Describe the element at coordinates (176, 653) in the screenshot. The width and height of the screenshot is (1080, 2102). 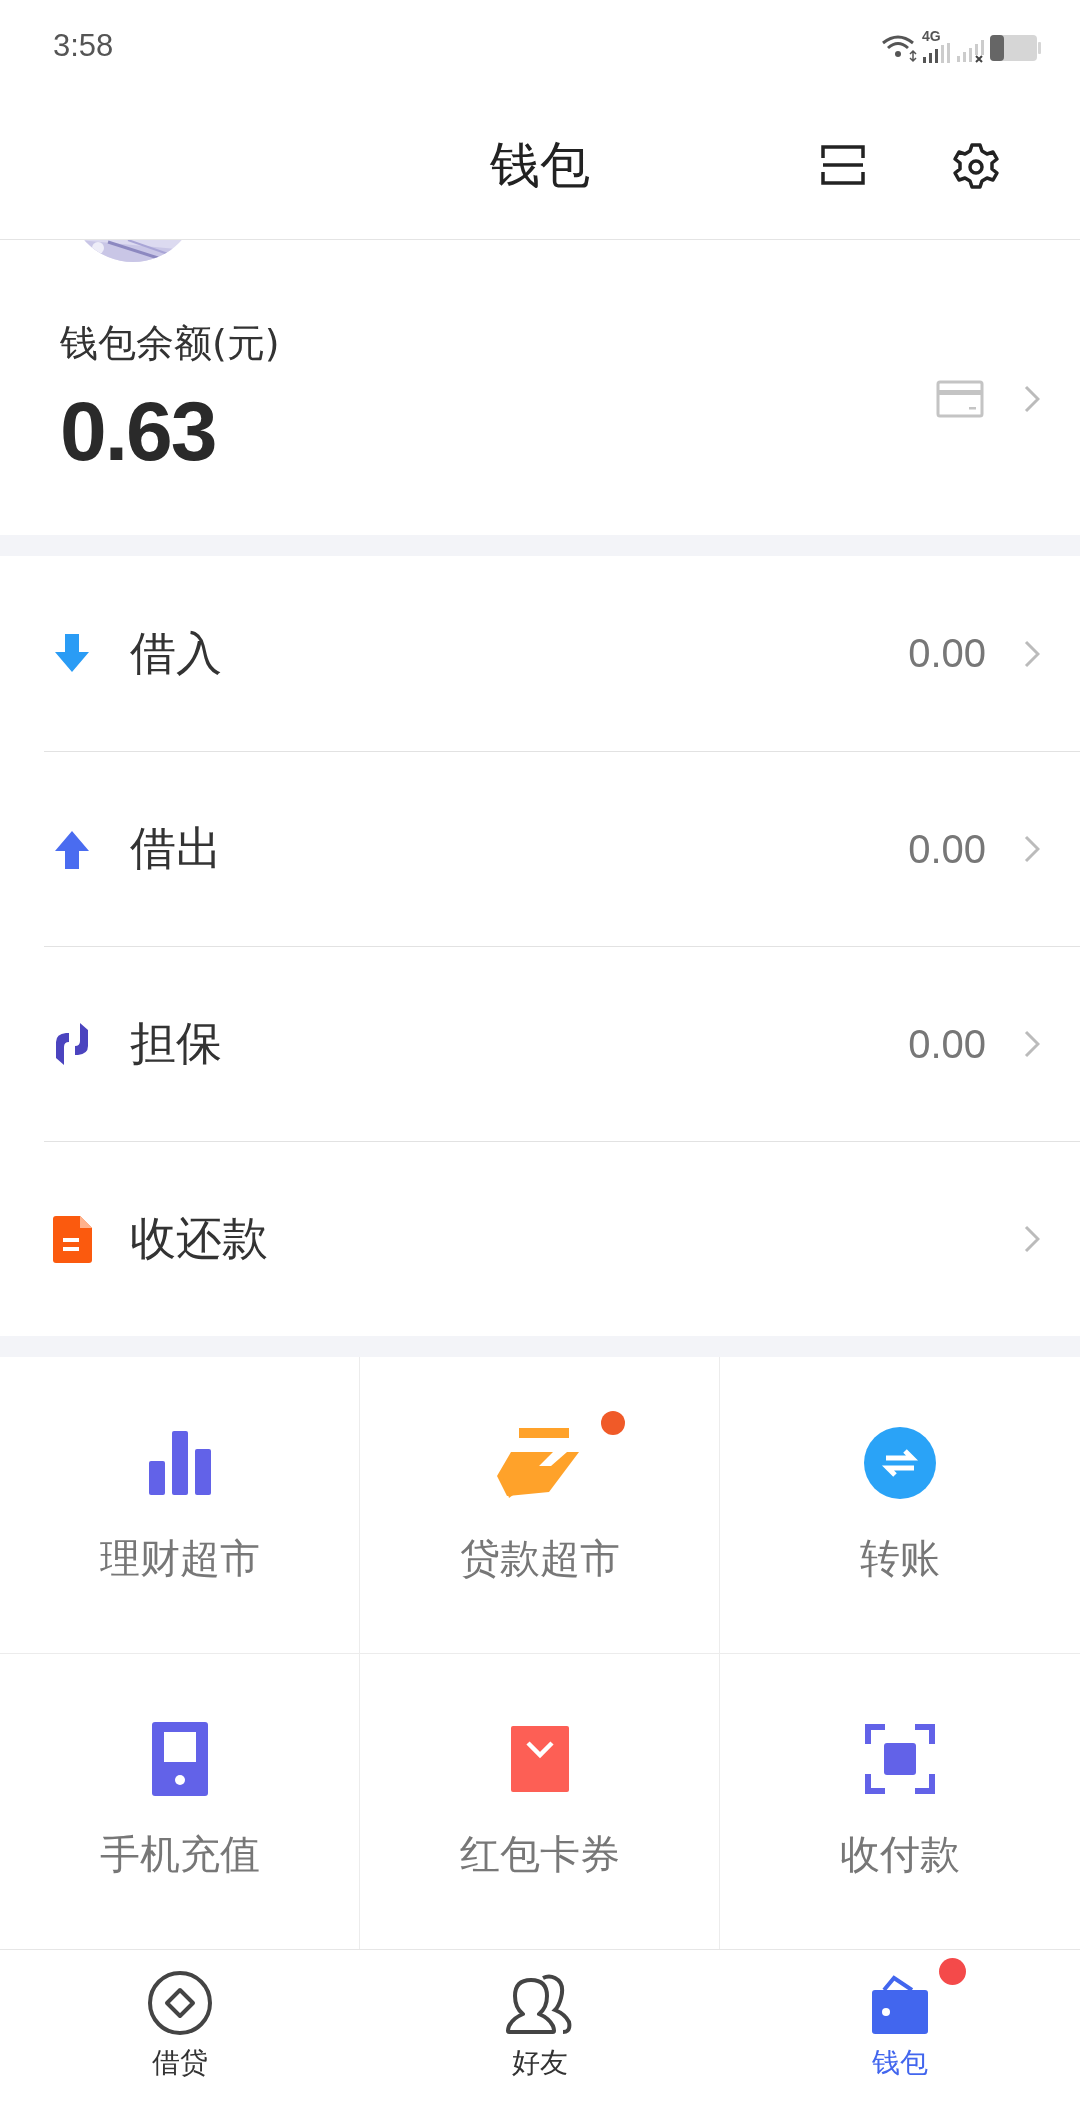
I see `list-item-label: 借入` at that location.